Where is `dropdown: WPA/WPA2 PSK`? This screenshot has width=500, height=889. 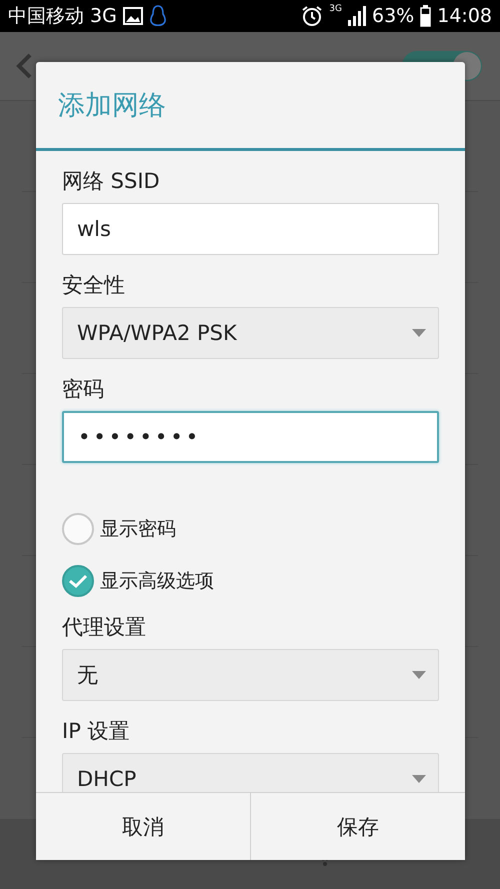 dropdown: WPA/WPA2 PSK is located at coordinates (250, 333).